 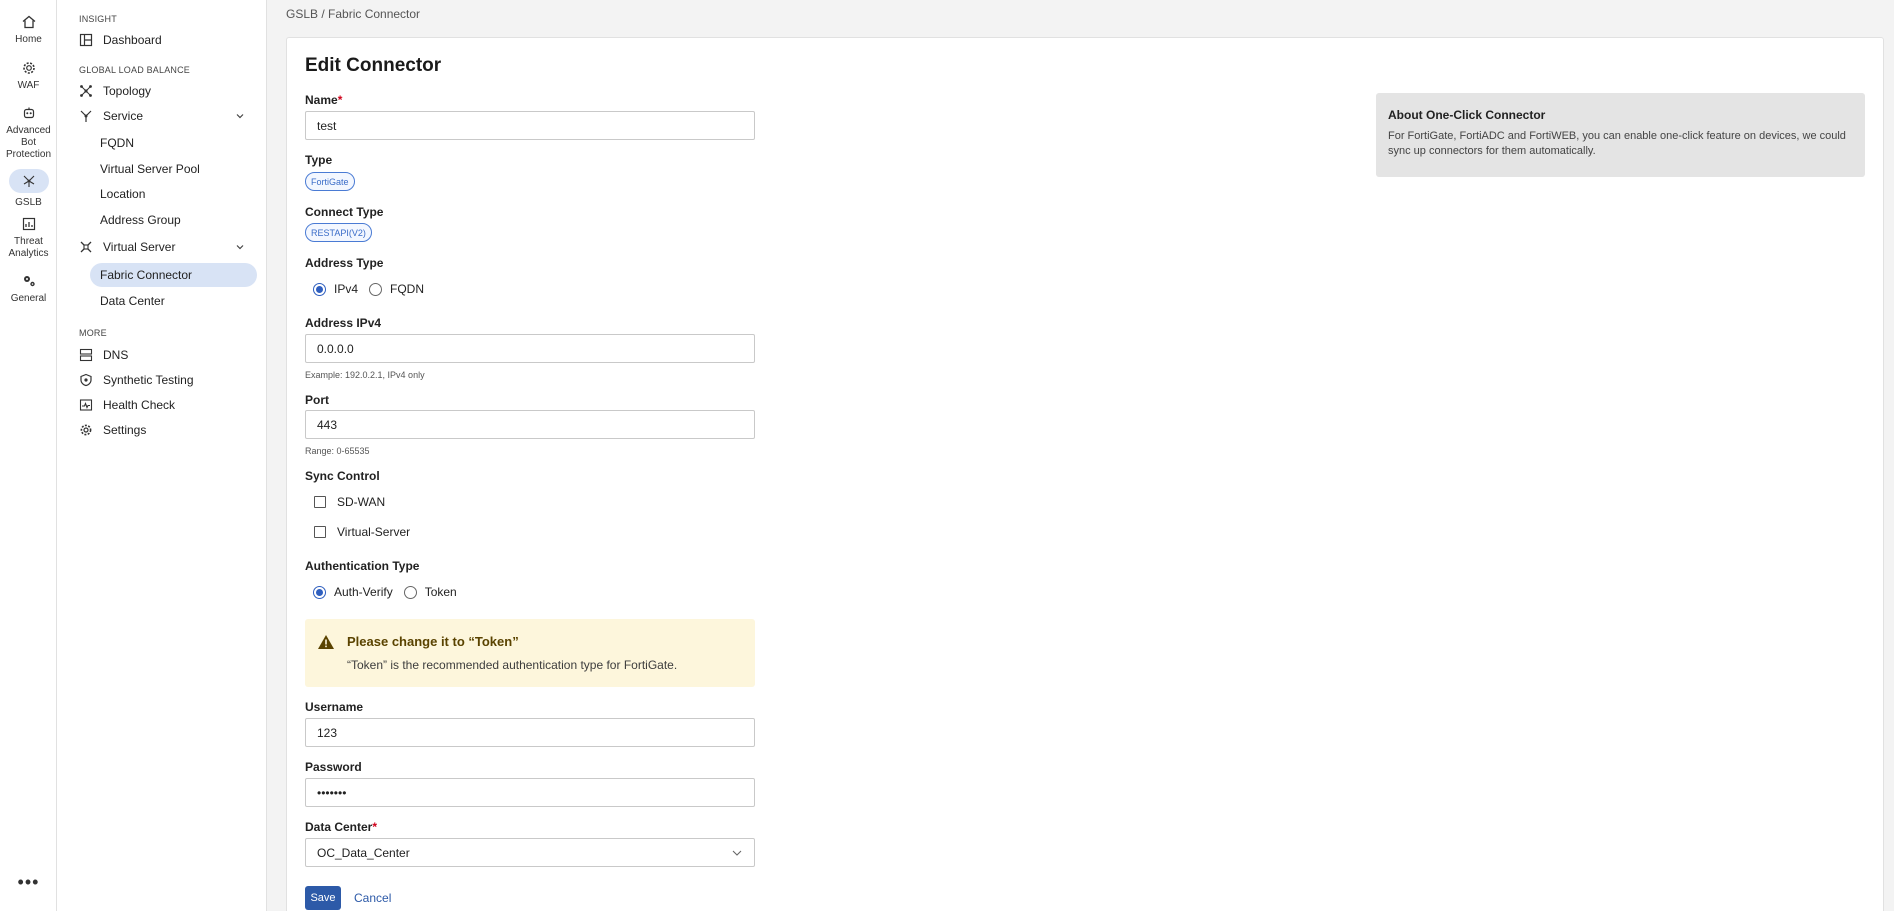 What do you see at coordinates (530, 125) in the screenshot?
I see `name-input: test` at bounding box center [530, 125].